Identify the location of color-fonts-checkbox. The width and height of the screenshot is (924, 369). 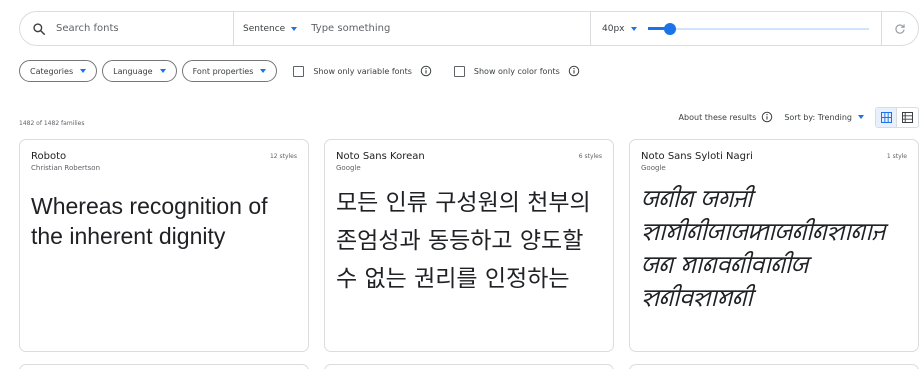
(459, 71).